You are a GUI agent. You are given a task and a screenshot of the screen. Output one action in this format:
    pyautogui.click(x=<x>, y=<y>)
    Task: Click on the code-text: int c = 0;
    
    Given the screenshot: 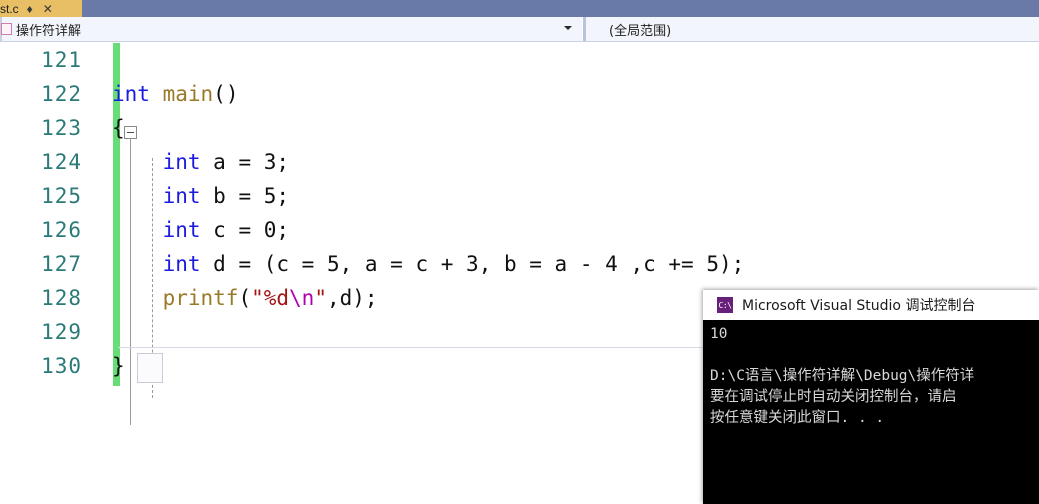 What is the action you would take?
    pyautogui.click(x=226, y=230)
    